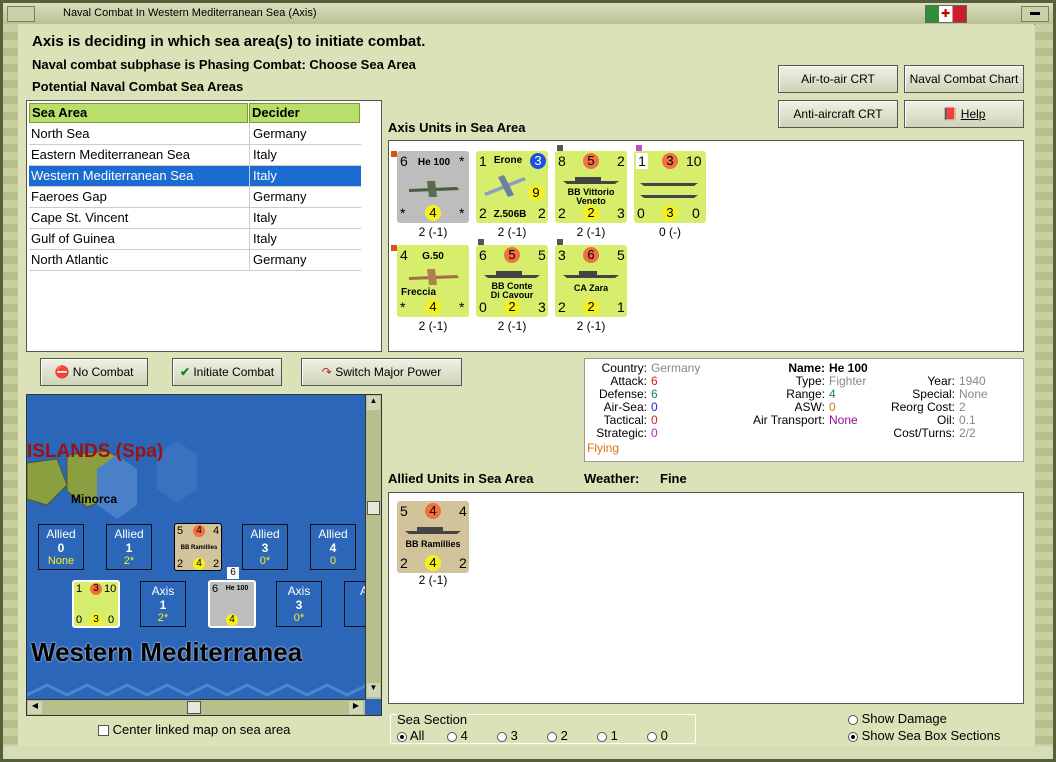 Image resolution: width=1056 pixels, height=762 pixels. I want to click on scroll-right-icon: ▶, so click(356, 707).